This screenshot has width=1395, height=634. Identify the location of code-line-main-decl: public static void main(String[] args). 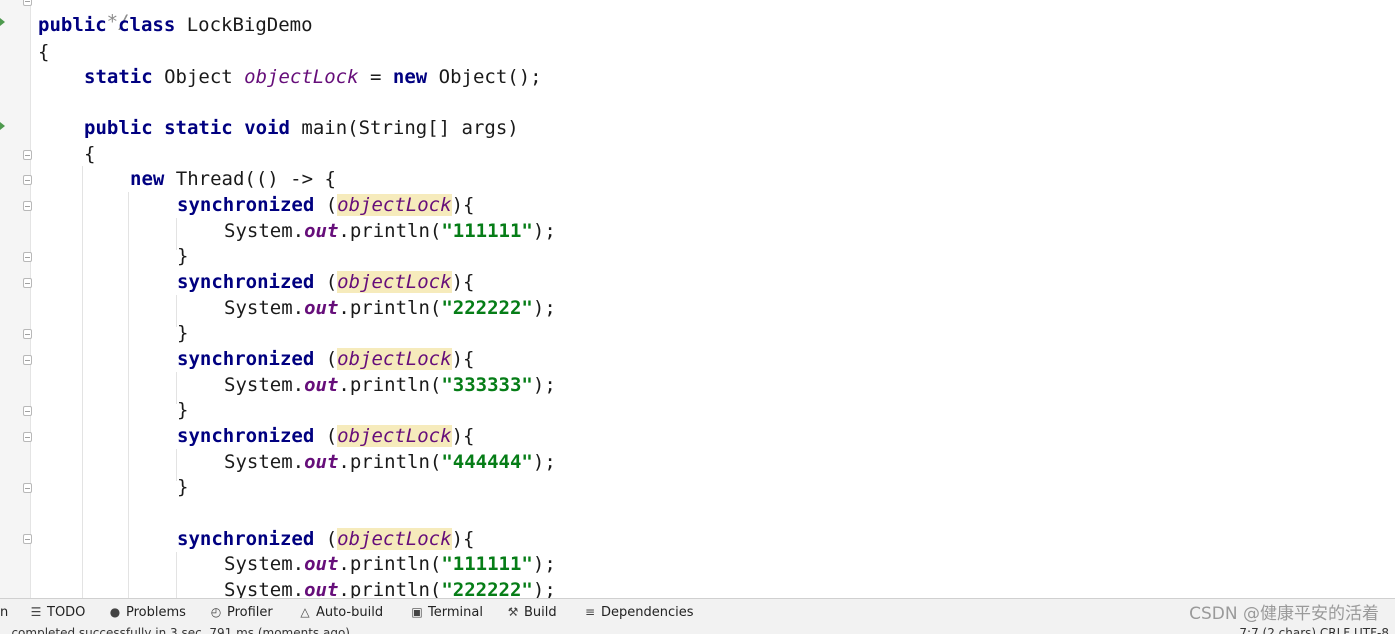
(301, 128).